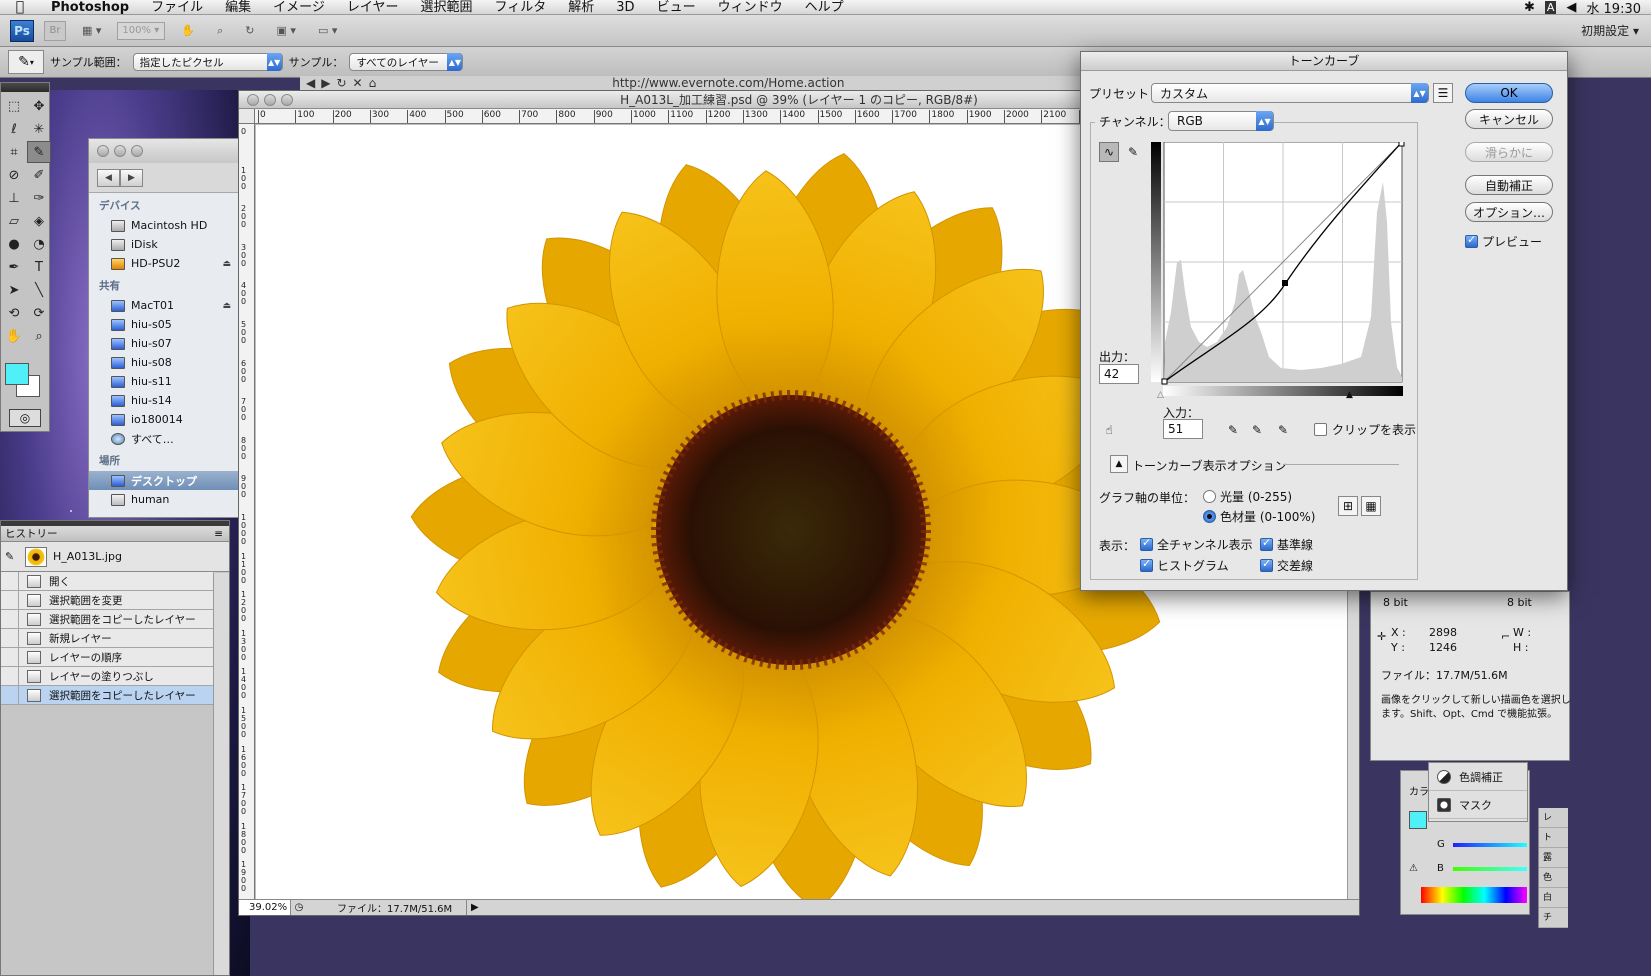  I want to click on menu-app: Photoshop, so click(90, 7).